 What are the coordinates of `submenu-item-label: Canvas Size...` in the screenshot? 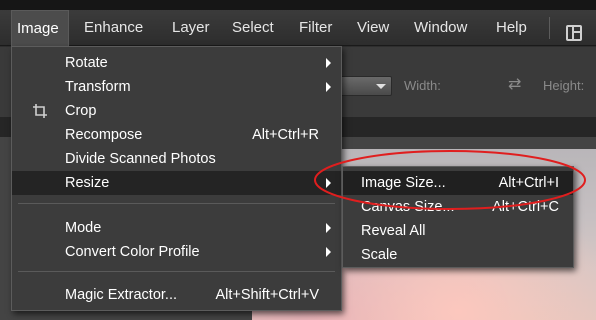 It's located at (408, 207).